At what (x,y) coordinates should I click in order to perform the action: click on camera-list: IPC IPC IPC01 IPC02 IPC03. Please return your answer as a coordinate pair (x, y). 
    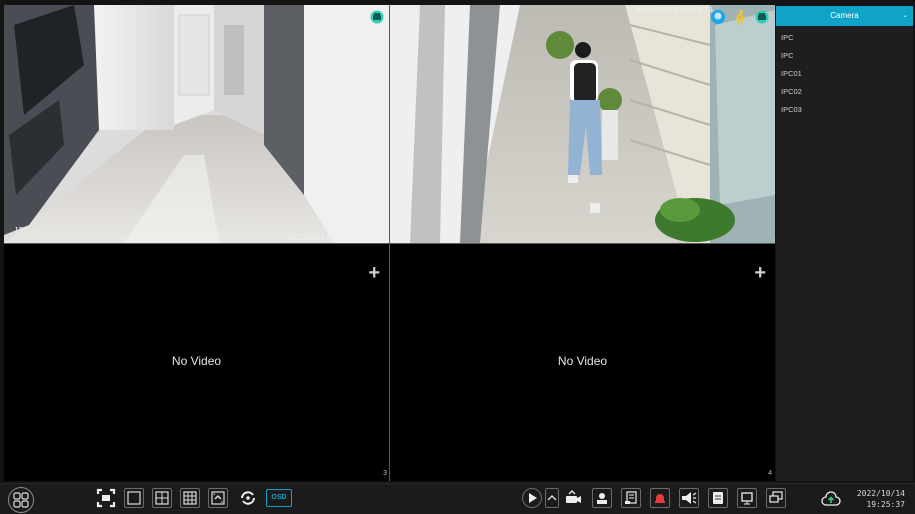
    Looking at the image, I should click on (844, 74).